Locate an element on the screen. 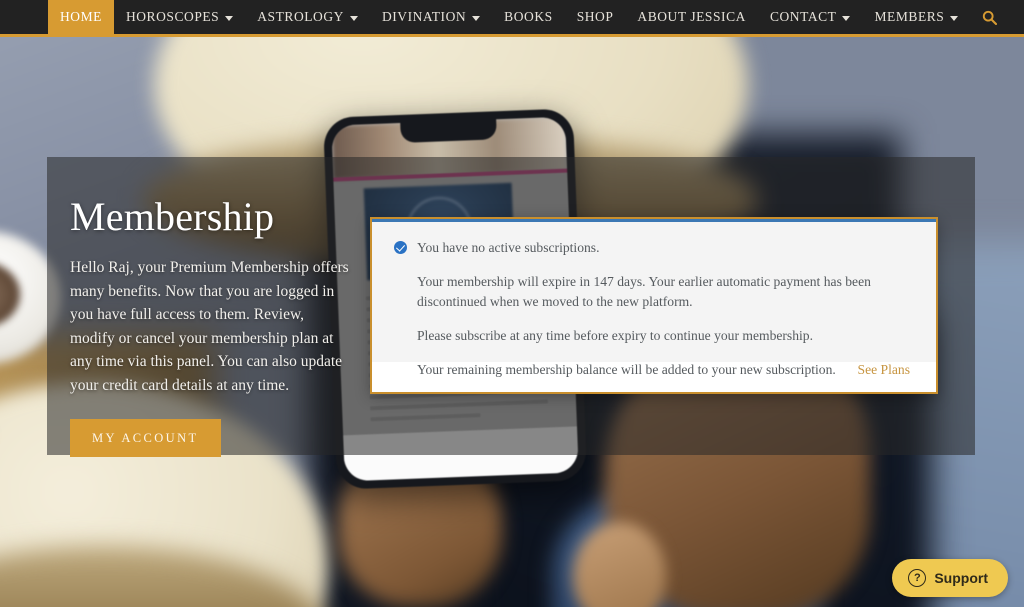 The height and width of the screenshot is (607, 1024). nav-item-divination: DIVINATION is located at coordinates (431, 17).